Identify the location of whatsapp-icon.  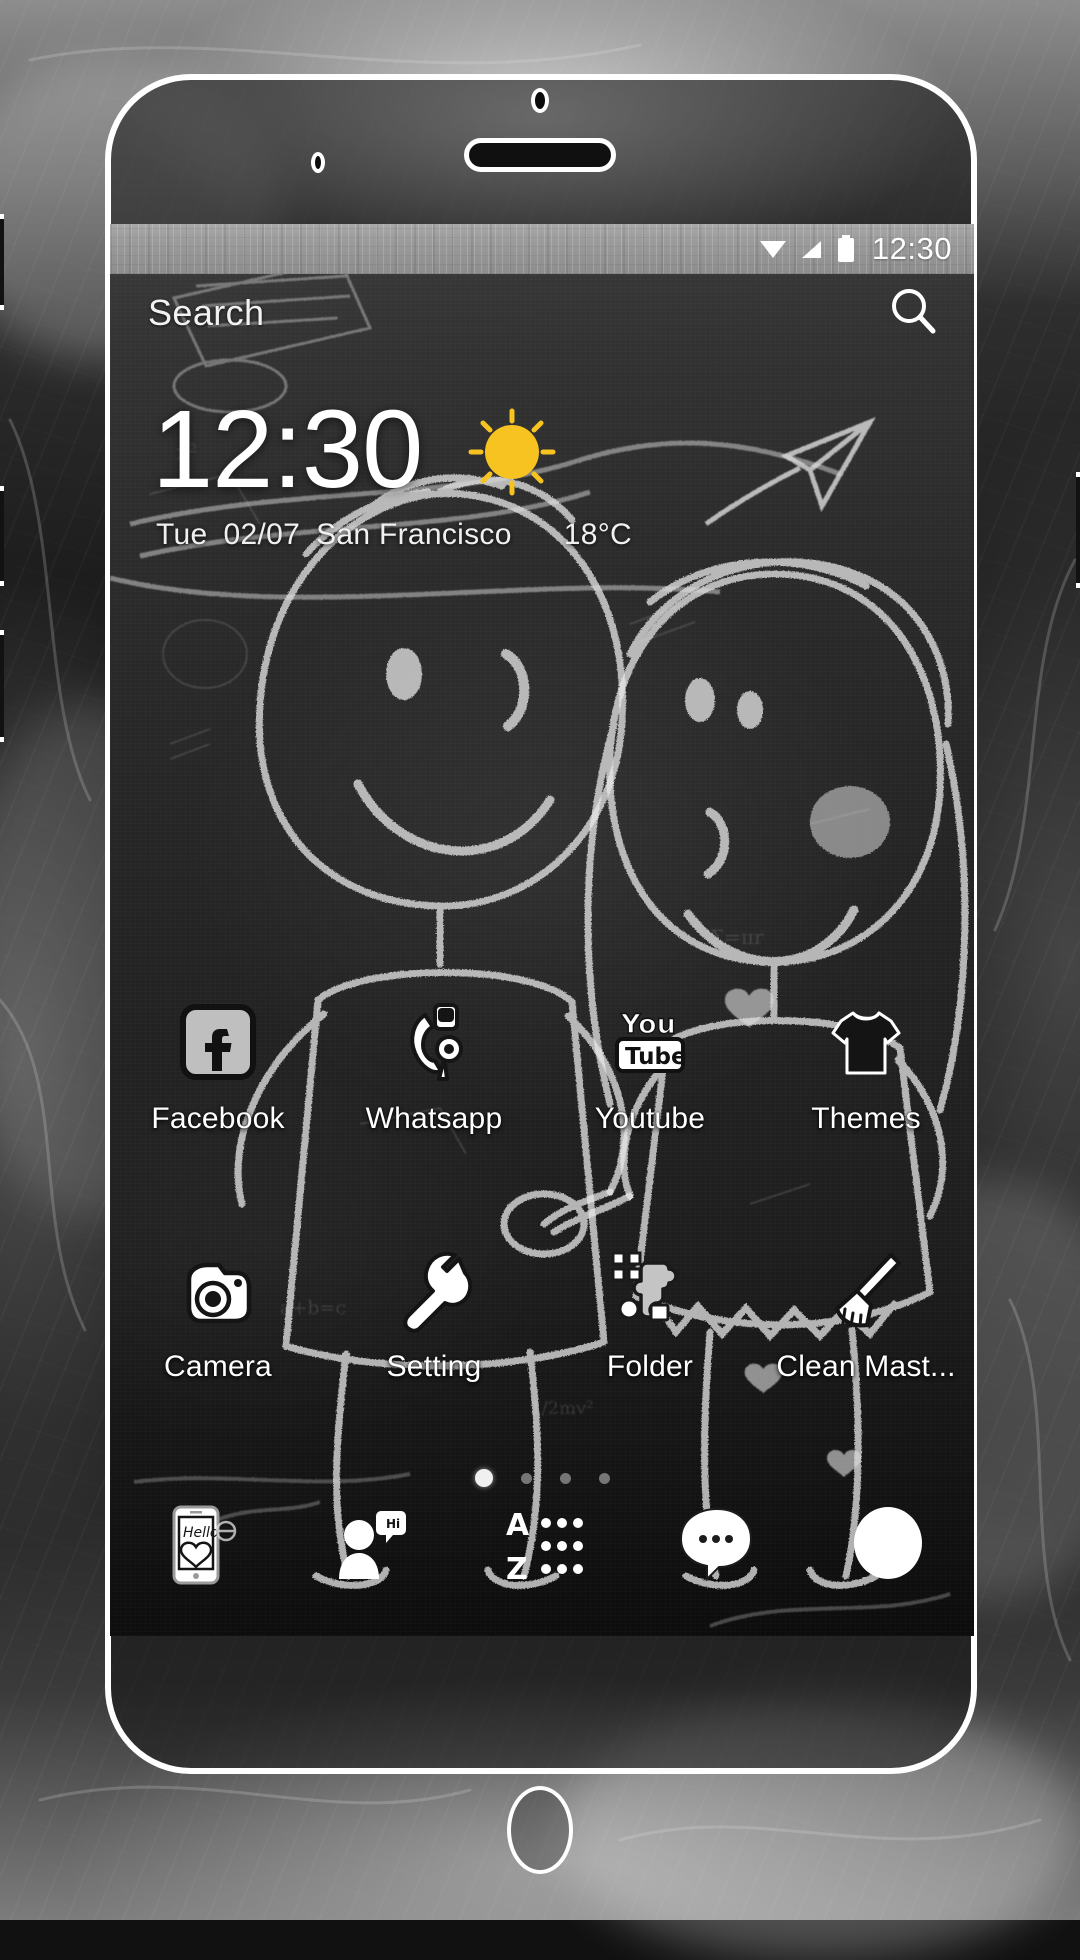
(434, 1042).